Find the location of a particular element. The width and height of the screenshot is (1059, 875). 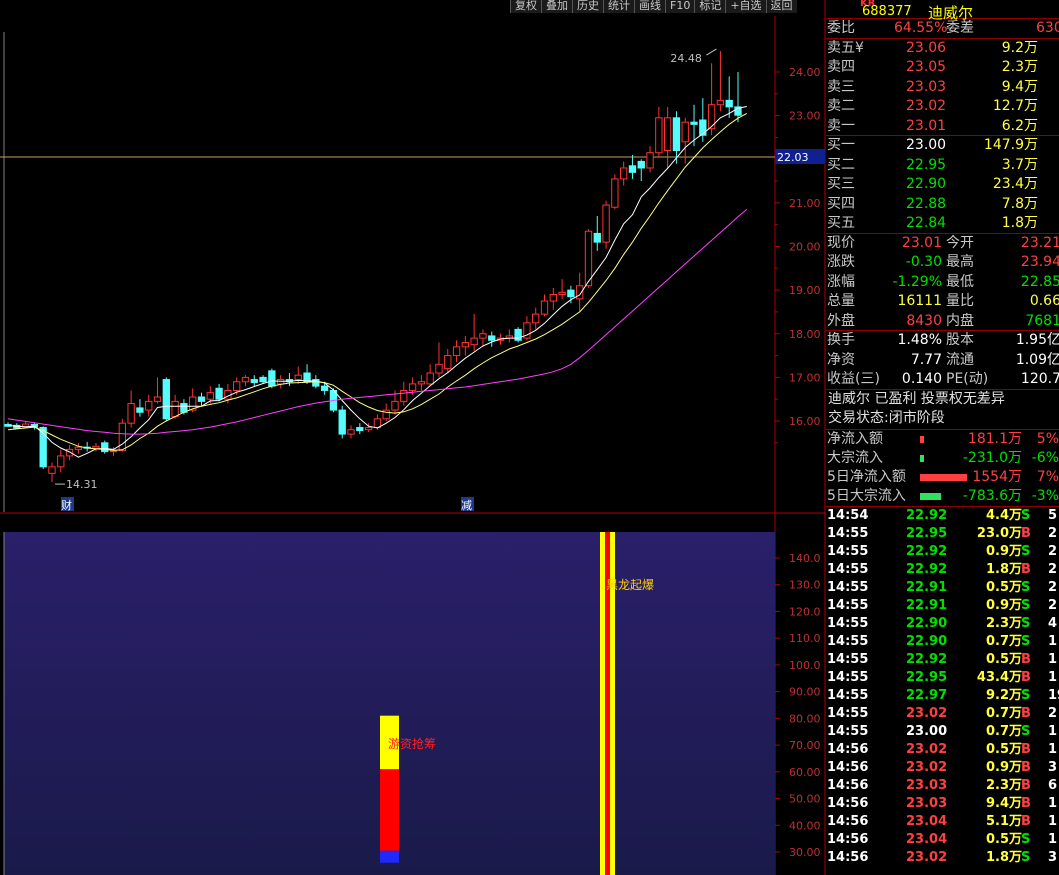

tick-row: 14:56 23.02 1.8万 S 3 is located at coordinates (942, 858).